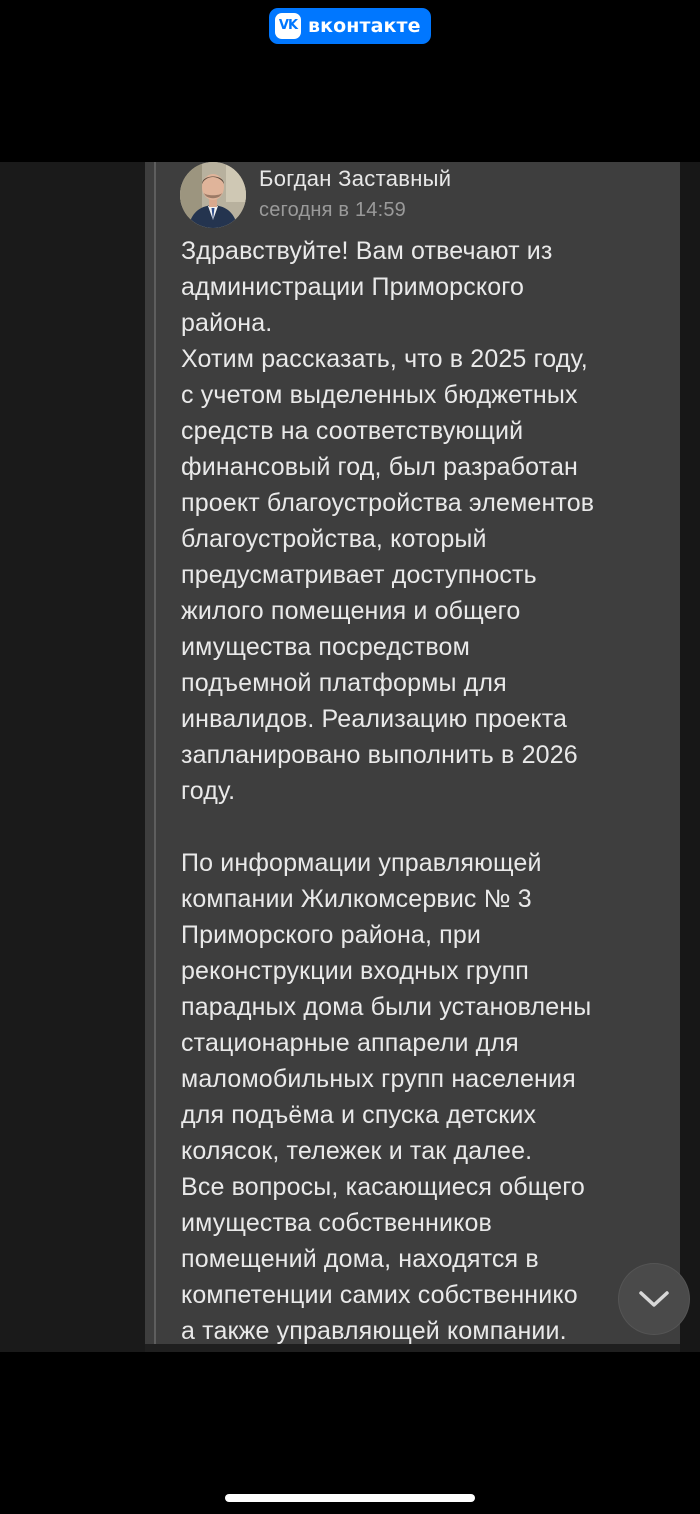 This screenshot has height=1514, width=700. What do you see at coordinates (357, 1151) in the screenshot?
I see `comment-line: колясок, тележек и так далее.` at bounding box center [357, 1151].